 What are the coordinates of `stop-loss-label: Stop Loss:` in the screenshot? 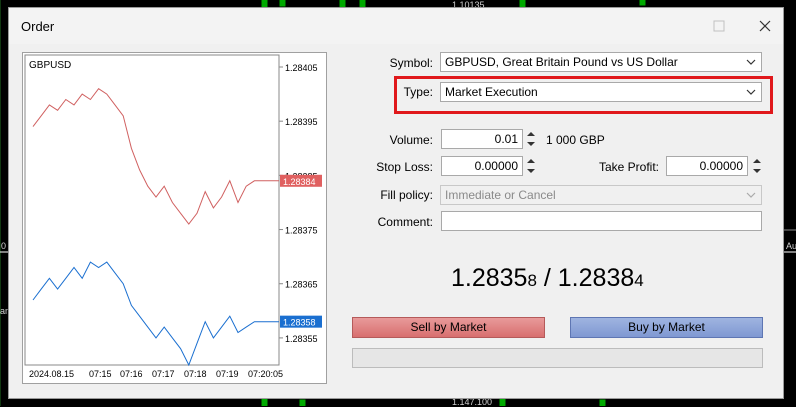 It's located at (404, 167).